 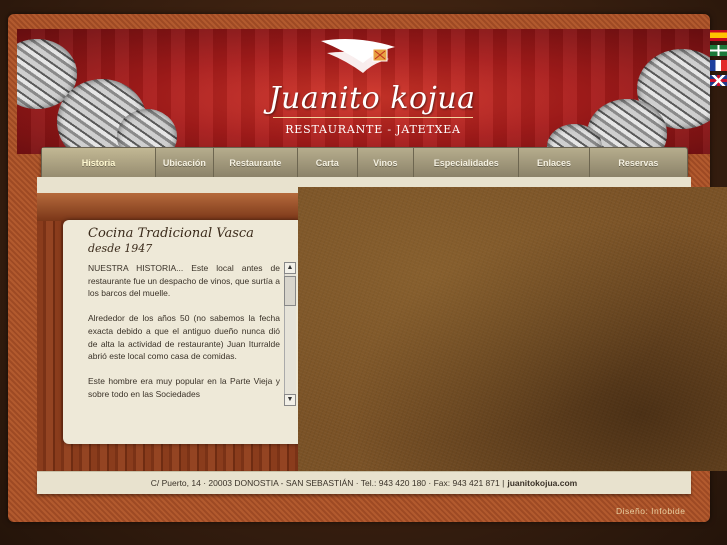 What do you see at coordinates (290, 342) in the screenshot?
I see `text-scrollbar: ▲ ▼` at bounding box center [290, 342].